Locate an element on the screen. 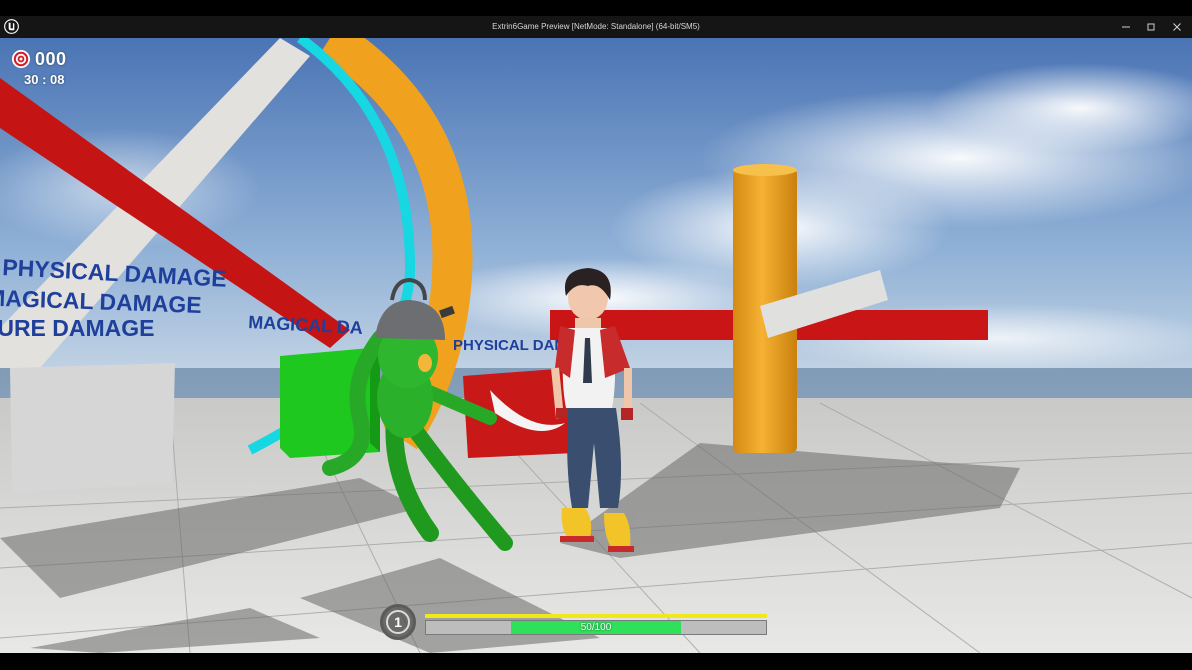  minimize-icon is located at coordinates (1126, 27).